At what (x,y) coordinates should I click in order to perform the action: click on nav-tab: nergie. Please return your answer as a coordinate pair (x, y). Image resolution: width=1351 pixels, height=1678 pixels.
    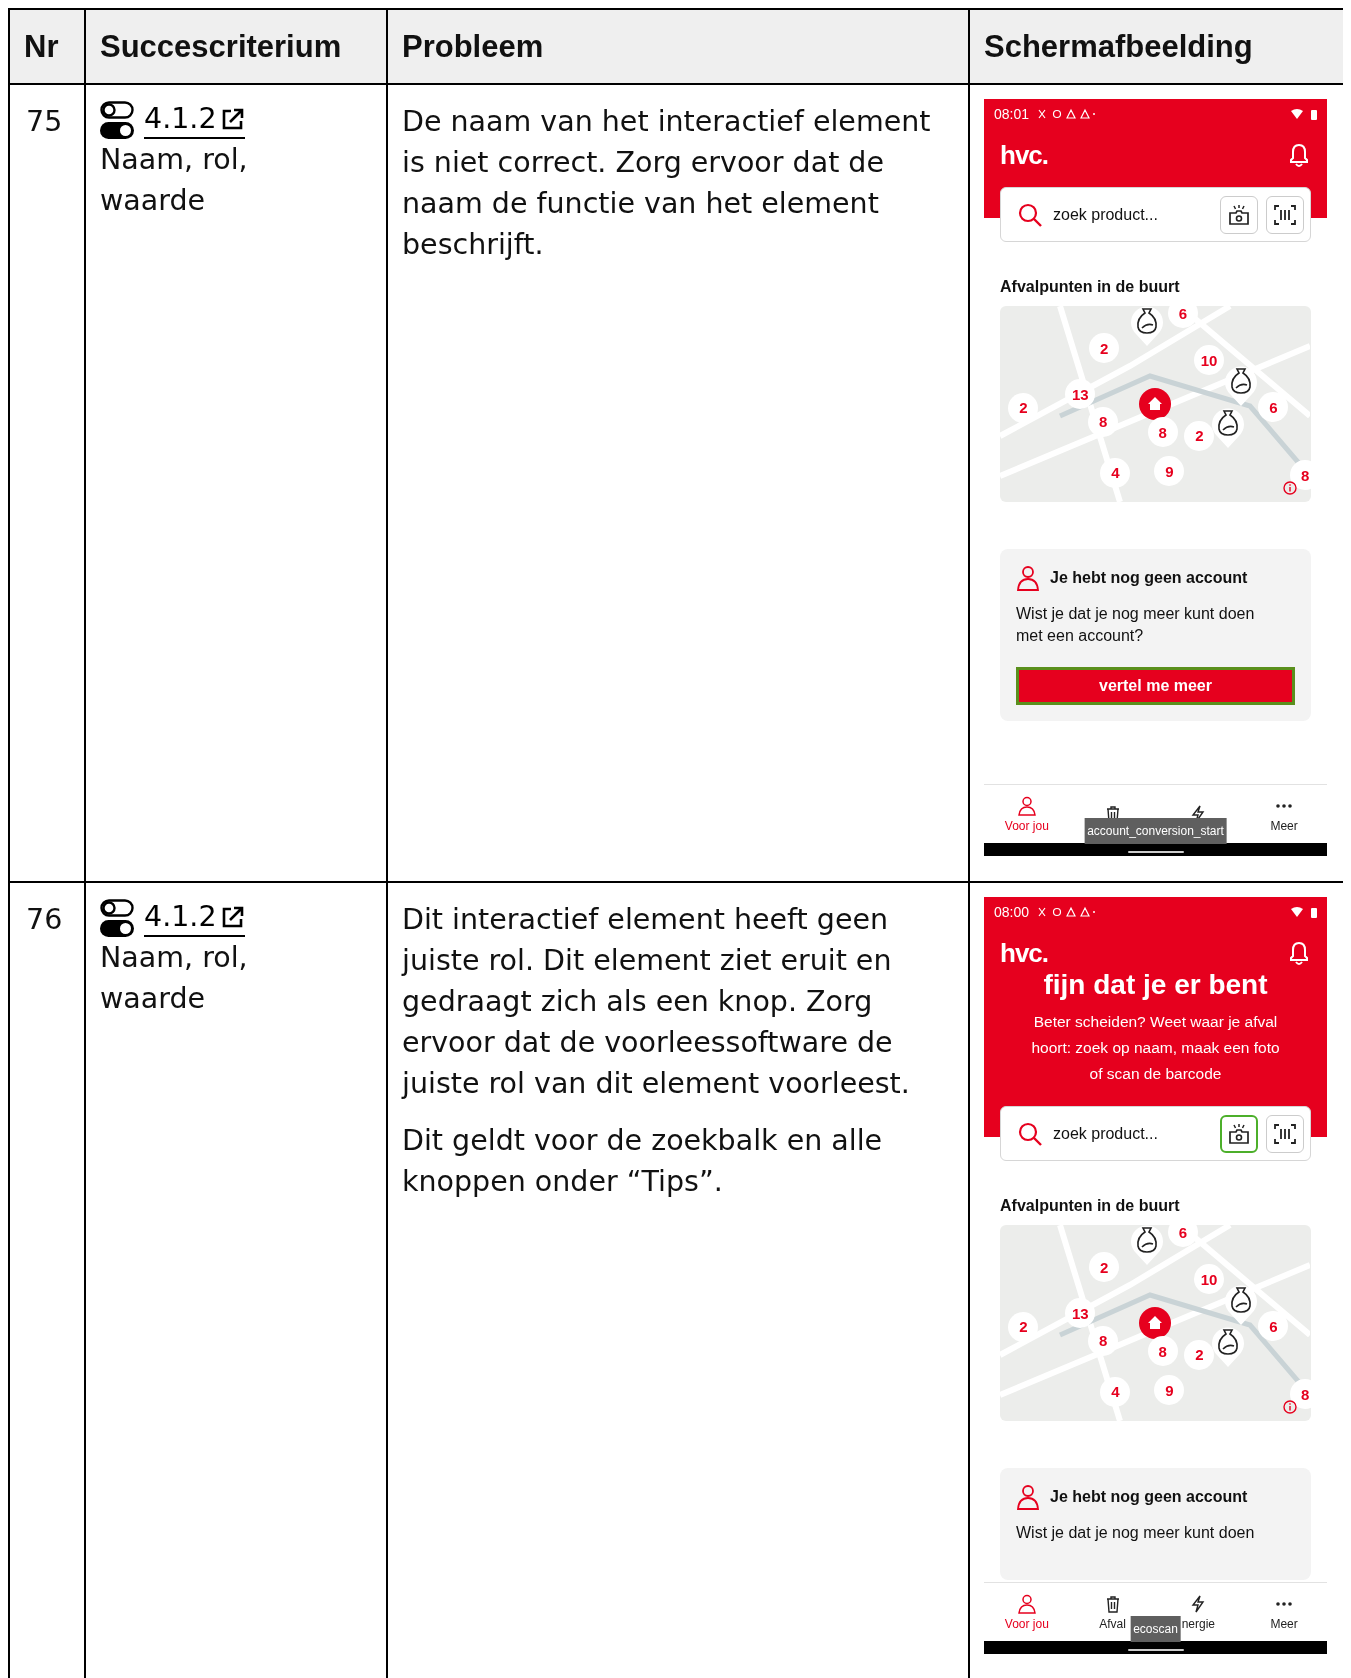
    Looking at the image, I should click on (1198, 1612).